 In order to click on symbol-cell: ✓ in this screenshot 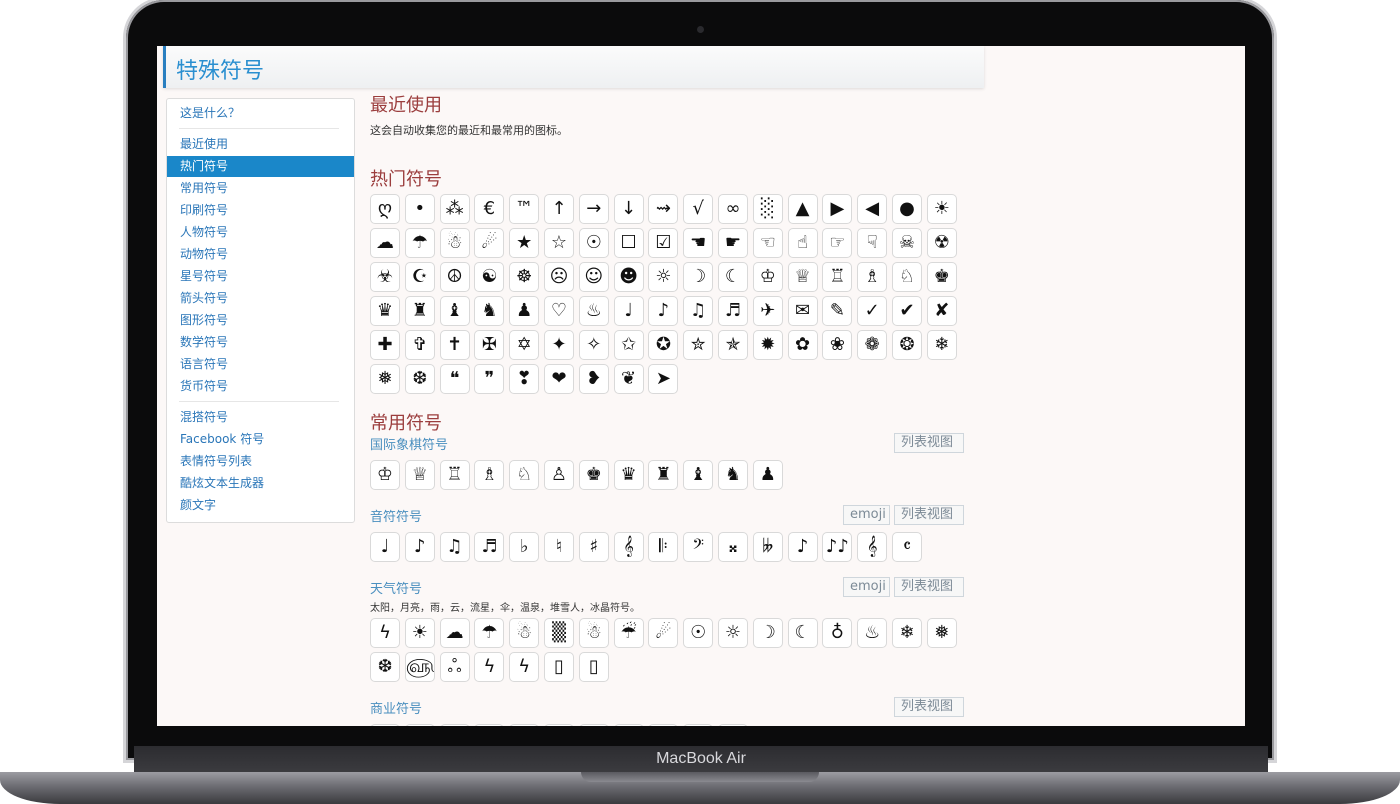, I will do `click(872, 311)`.